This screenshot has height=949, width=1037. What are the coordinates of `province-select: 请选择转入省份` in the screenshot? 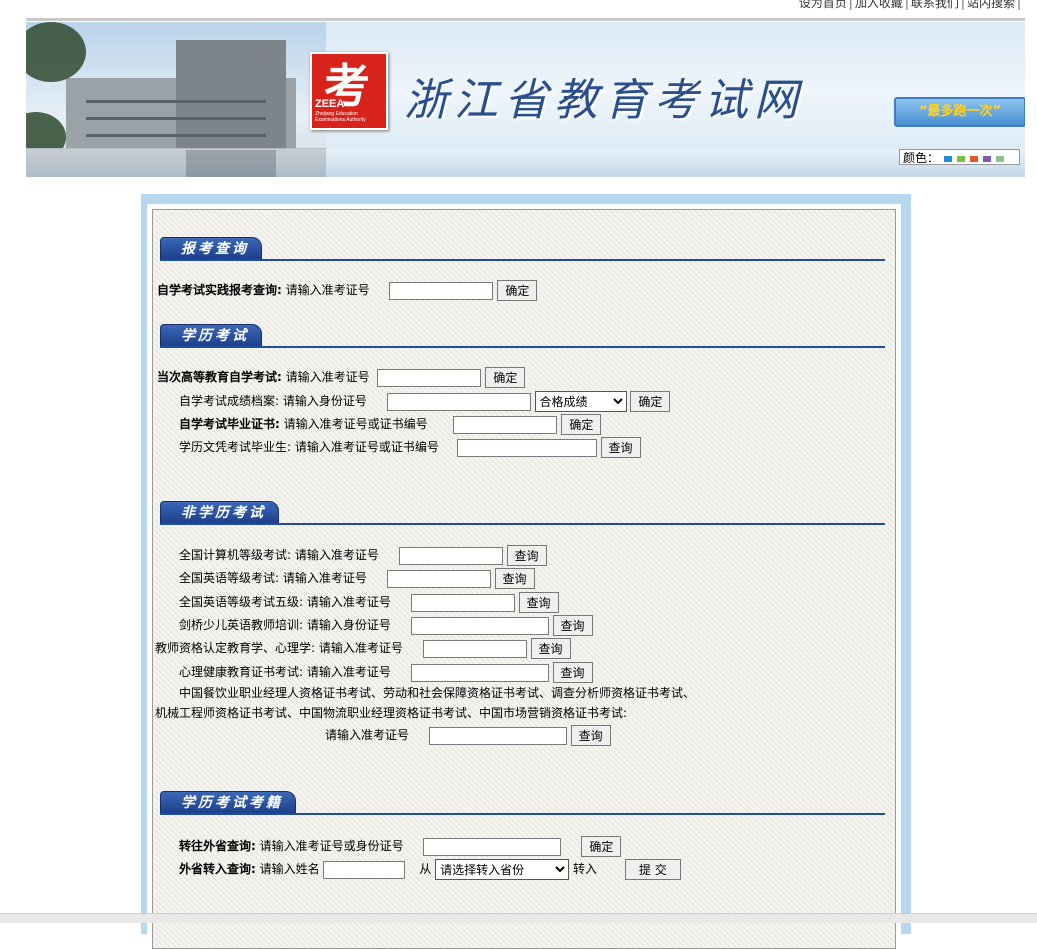 It's located at (502, 869).